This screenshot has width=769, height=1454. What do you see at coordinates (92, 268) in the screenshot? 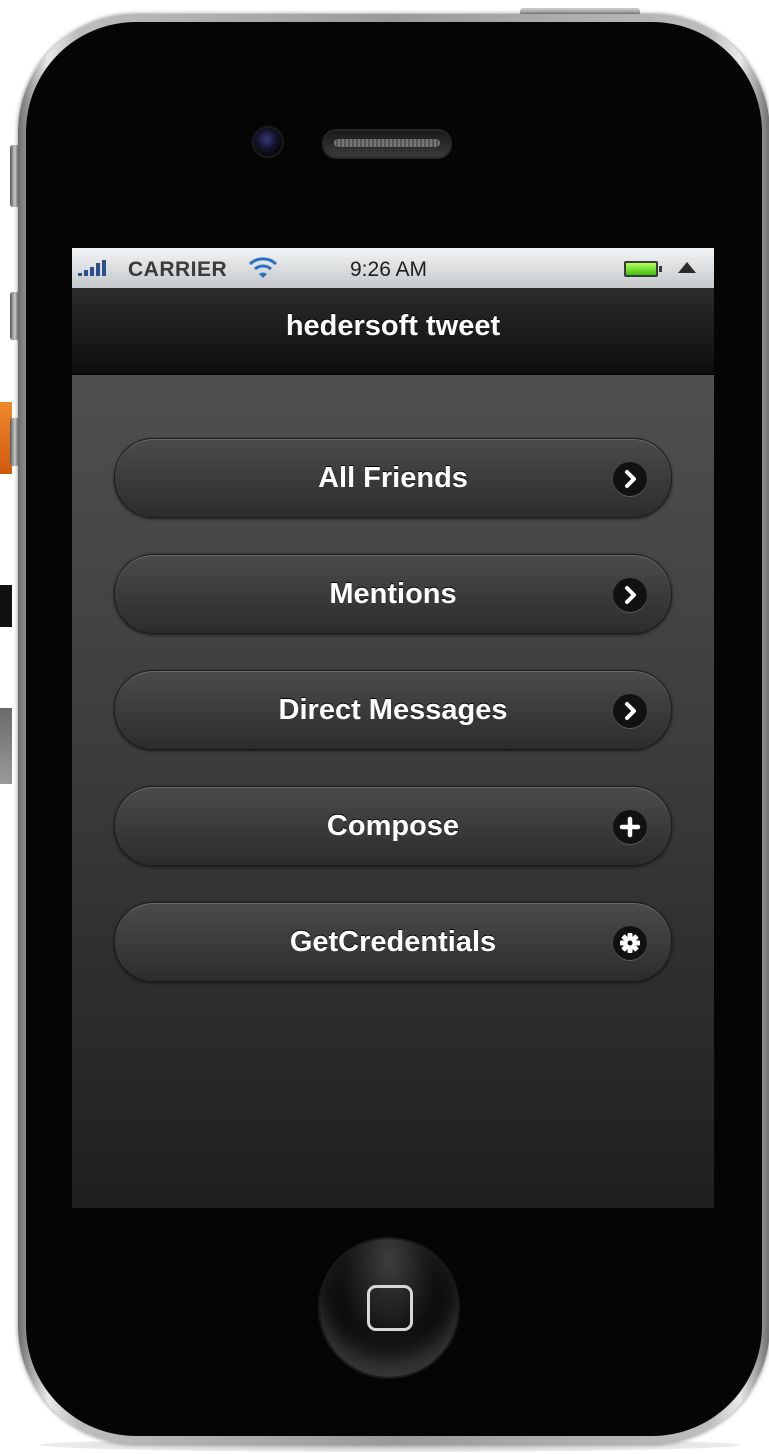
I see `signal-strength-icon` at bounding box center [92, 268].